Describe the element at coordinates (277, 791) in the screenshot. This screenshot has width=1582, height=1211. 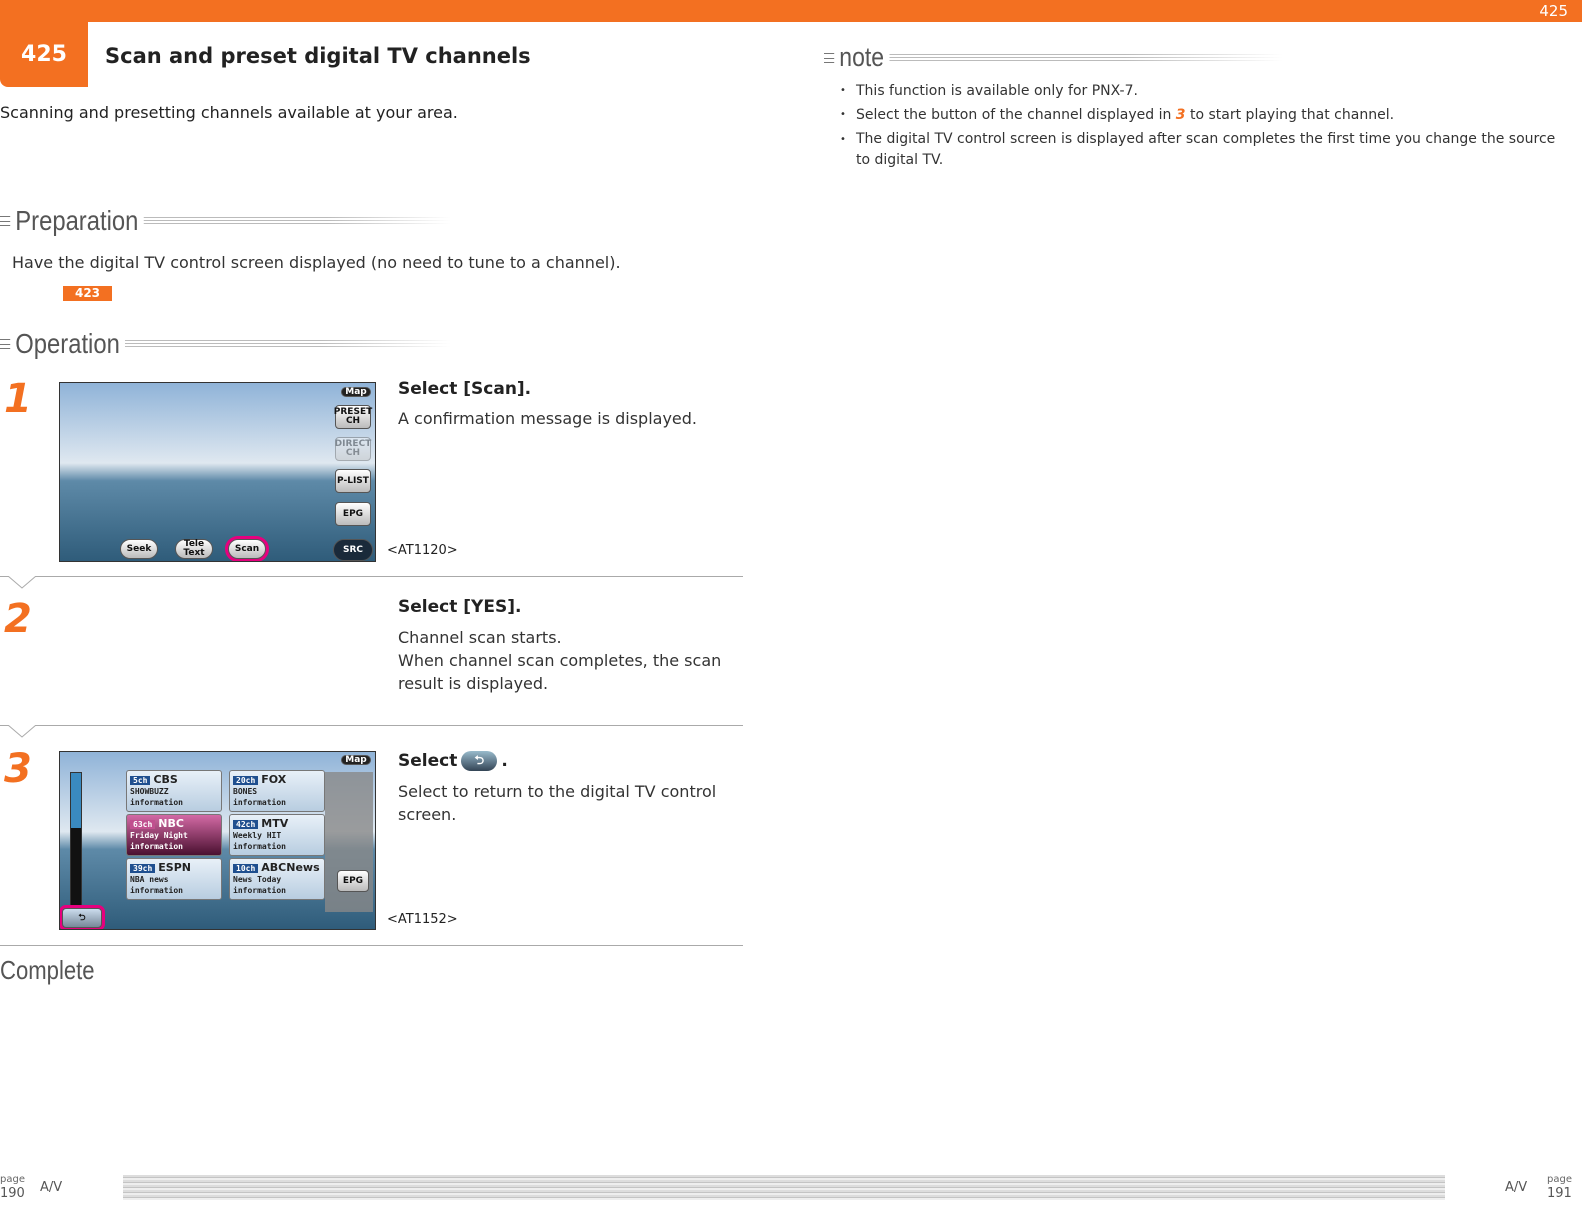
I see `channel-tile: 20ch FOX BONES information` at that location.